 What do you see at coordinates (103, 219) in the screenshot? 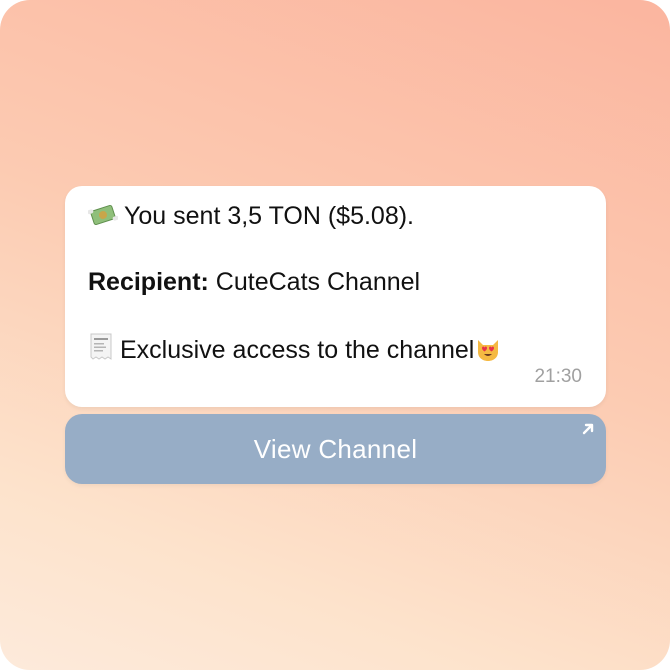
I see `money-with-wings-icon` at bounding box center [103, 219].